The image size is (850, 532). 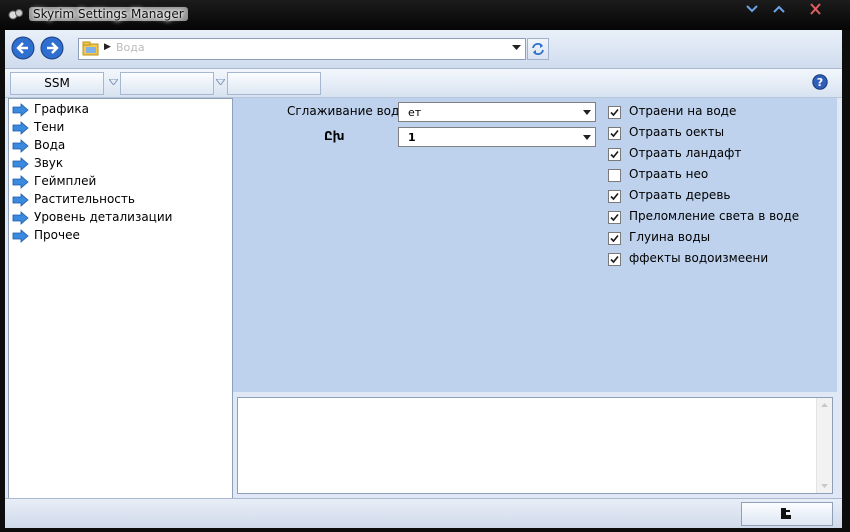 I want to click on checkbox-option: Преломление света в воде, so click(x=722, y=218).